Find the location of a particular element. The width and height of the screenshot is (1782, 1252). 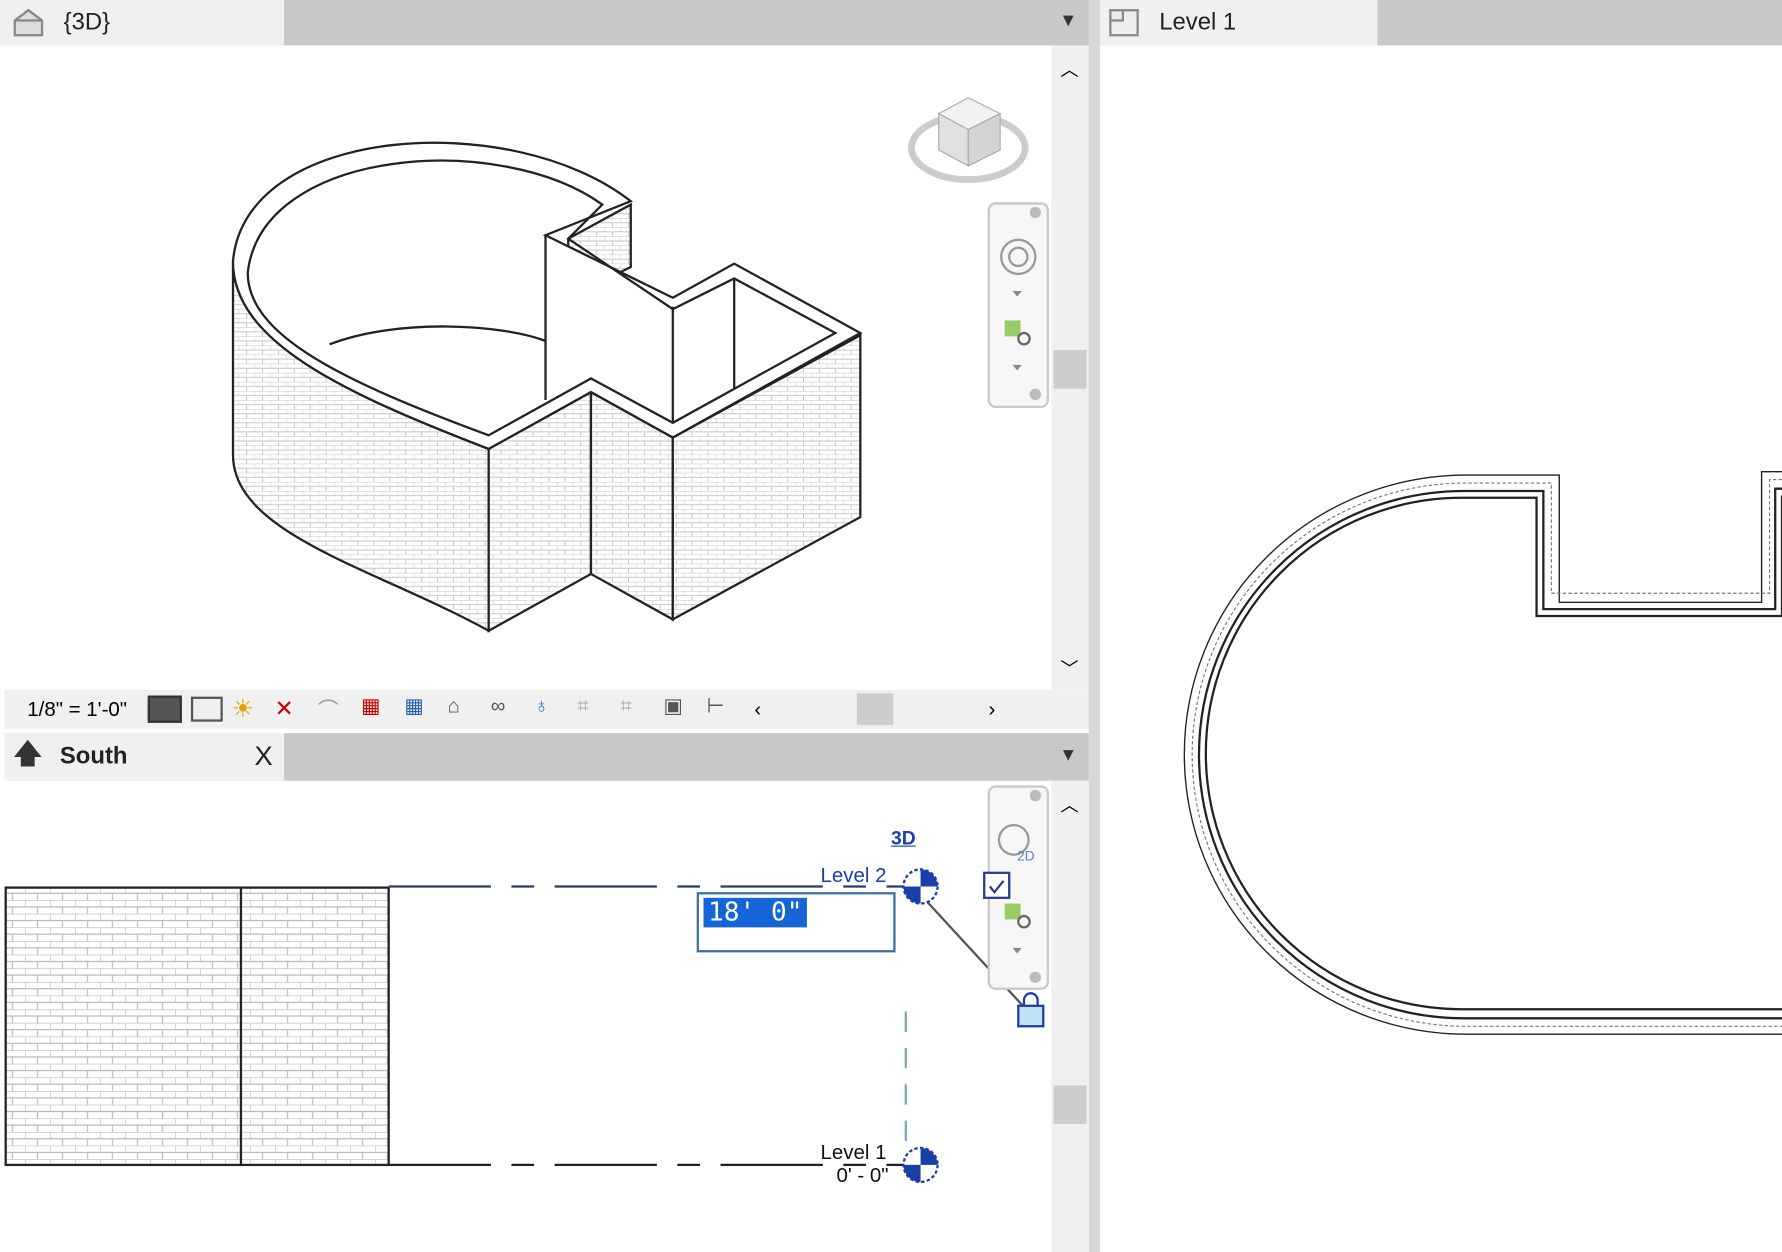

checkbox-icon is located at coordinates (997, 885).